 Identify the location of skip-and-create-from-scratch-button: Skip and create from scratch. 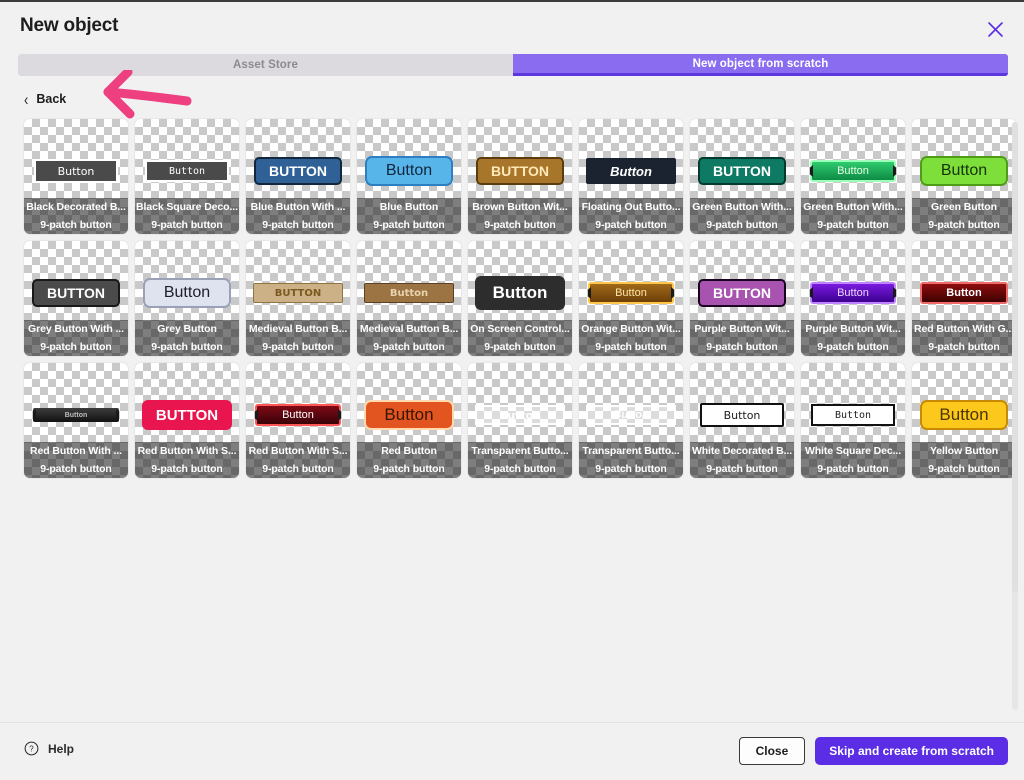
(911, 751).